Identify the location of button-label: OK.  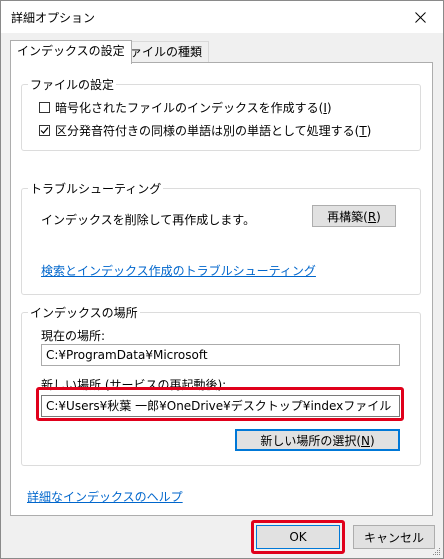
(298, 537).